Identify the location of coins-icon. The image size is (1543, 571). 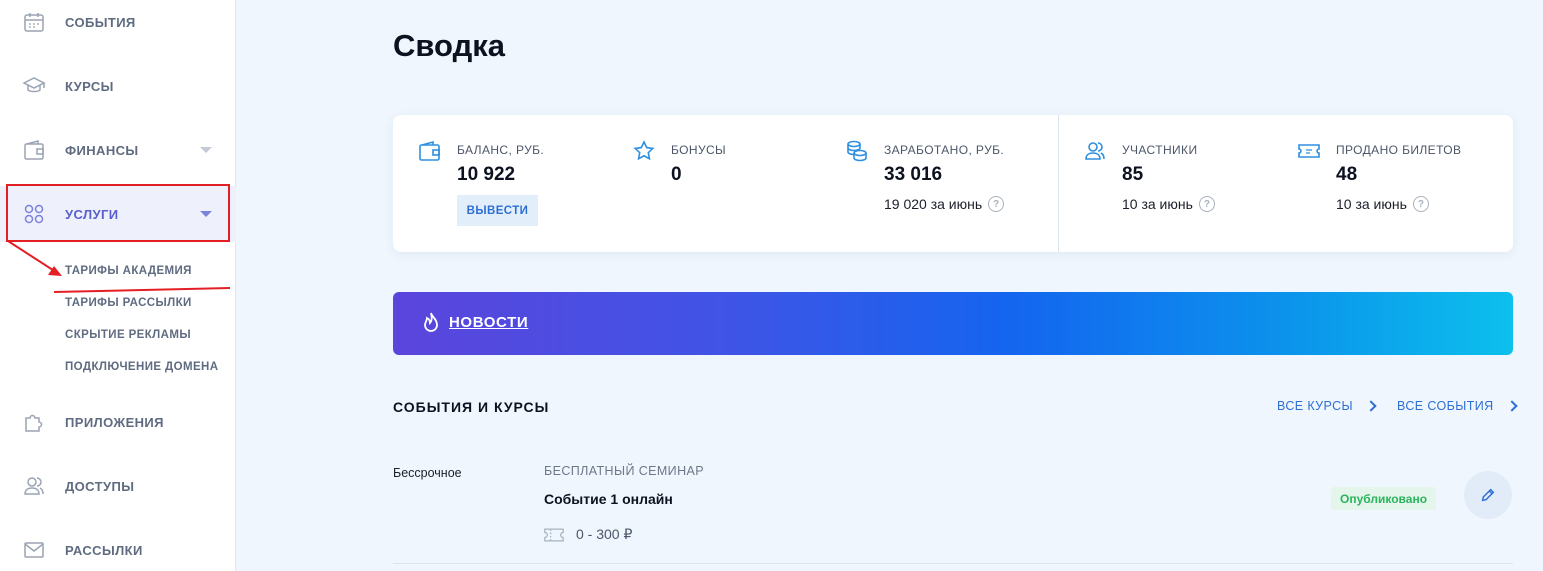
(857, 151).